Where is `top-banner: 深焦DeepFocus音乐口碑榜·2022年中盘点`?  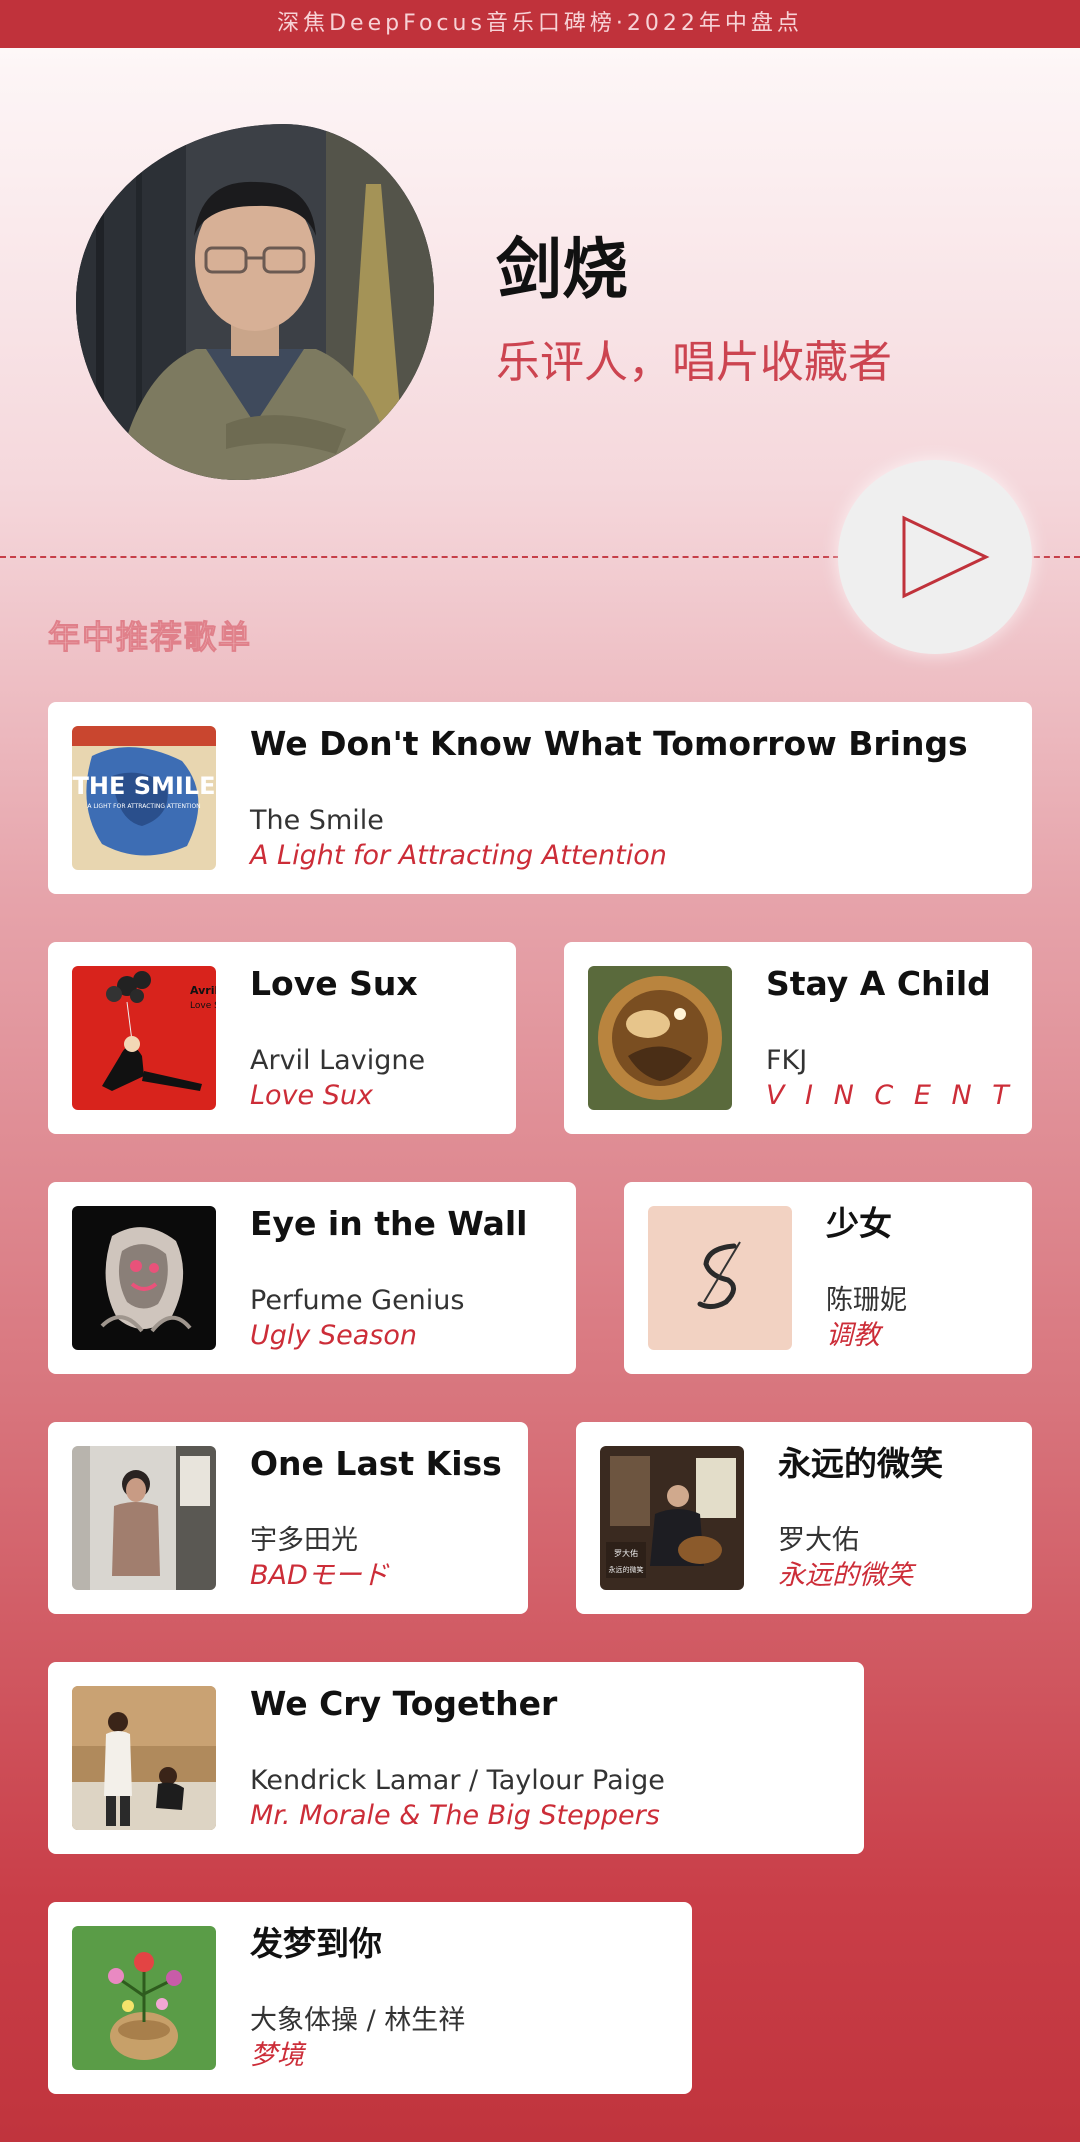 top-banner: 深焦DeepFocus音乐口碑榜·2022年中盘点 is located at coordinates (540, 24).